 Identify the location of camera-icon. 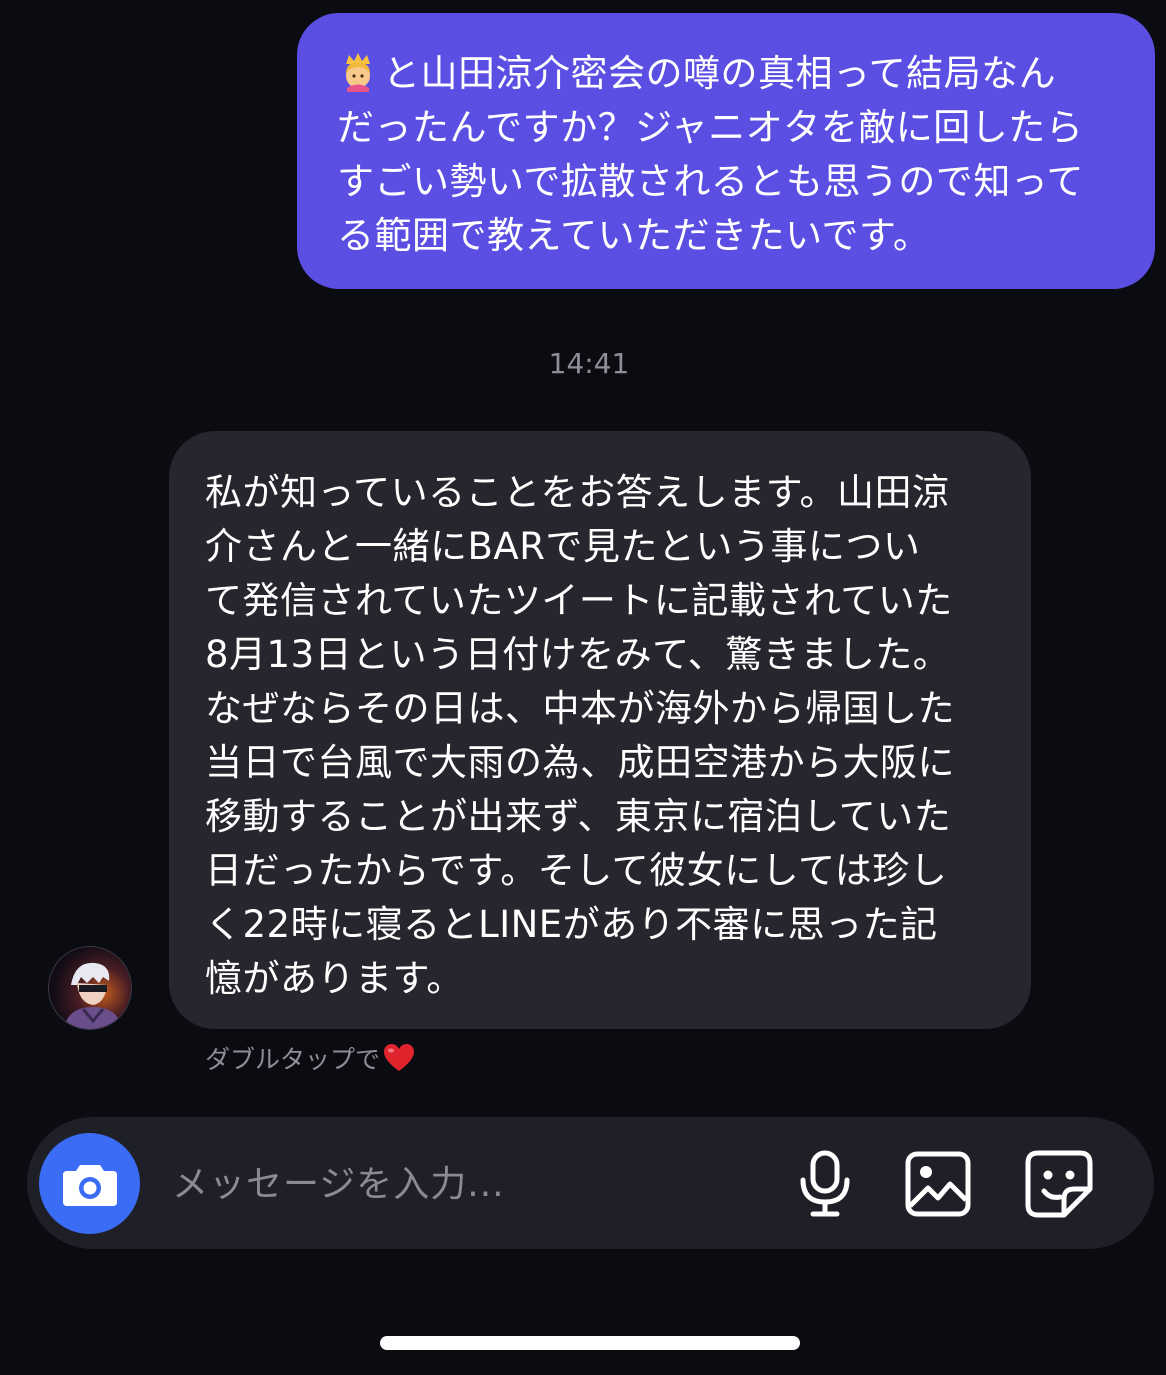
(89, 1185).